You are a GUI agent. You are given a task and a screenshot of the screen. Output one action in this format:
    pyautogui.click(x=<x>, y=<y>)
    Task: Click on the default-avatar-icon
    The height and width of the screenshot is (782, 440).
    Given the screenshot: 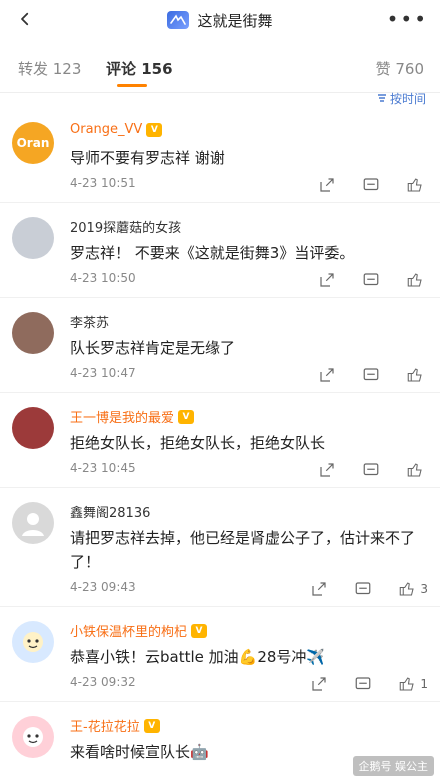 What is the action you would take?
    pyautogui.click(x=33, y=524)
    